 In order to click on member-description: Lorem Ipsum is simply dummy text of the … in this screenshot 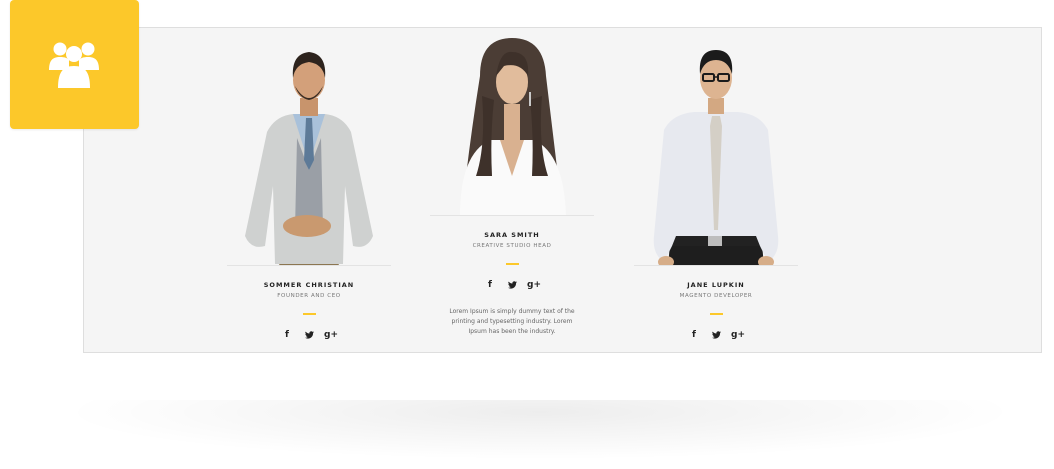, I will do `click(512, 321)`.